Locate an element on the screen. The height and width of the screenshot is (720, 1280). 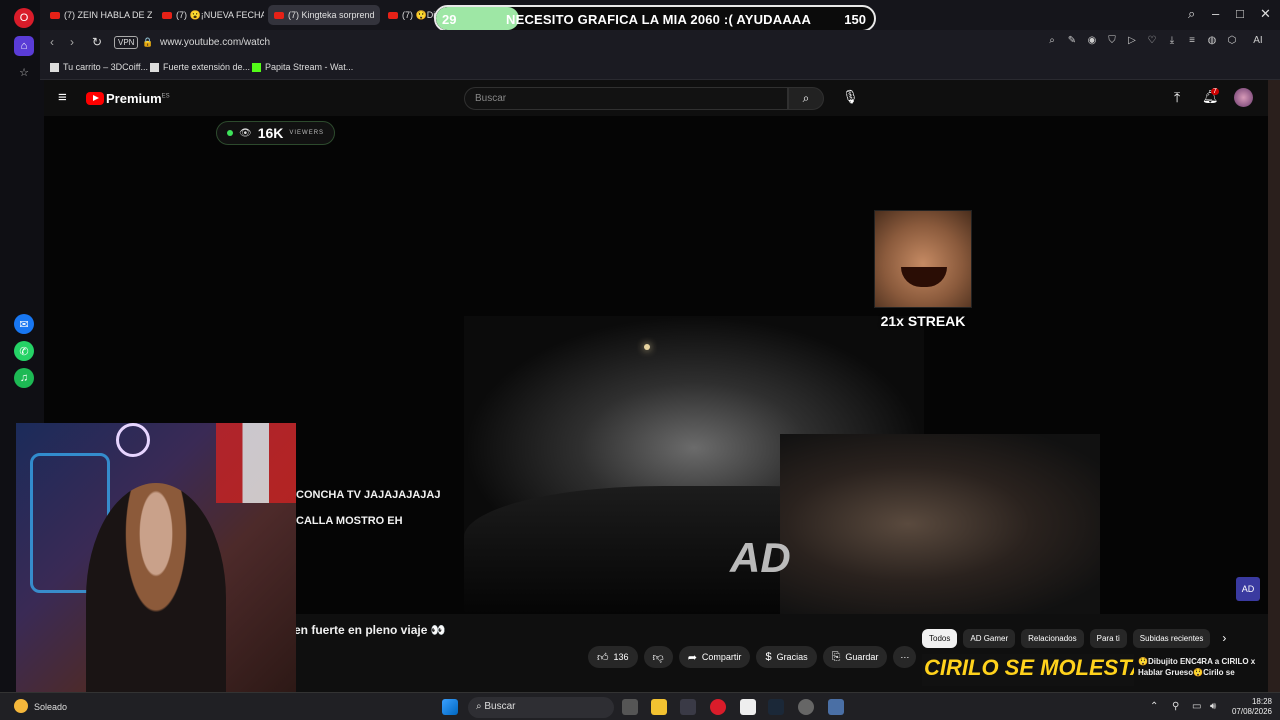
clock-time: 18:28 is located at coordinates (1261, 701).